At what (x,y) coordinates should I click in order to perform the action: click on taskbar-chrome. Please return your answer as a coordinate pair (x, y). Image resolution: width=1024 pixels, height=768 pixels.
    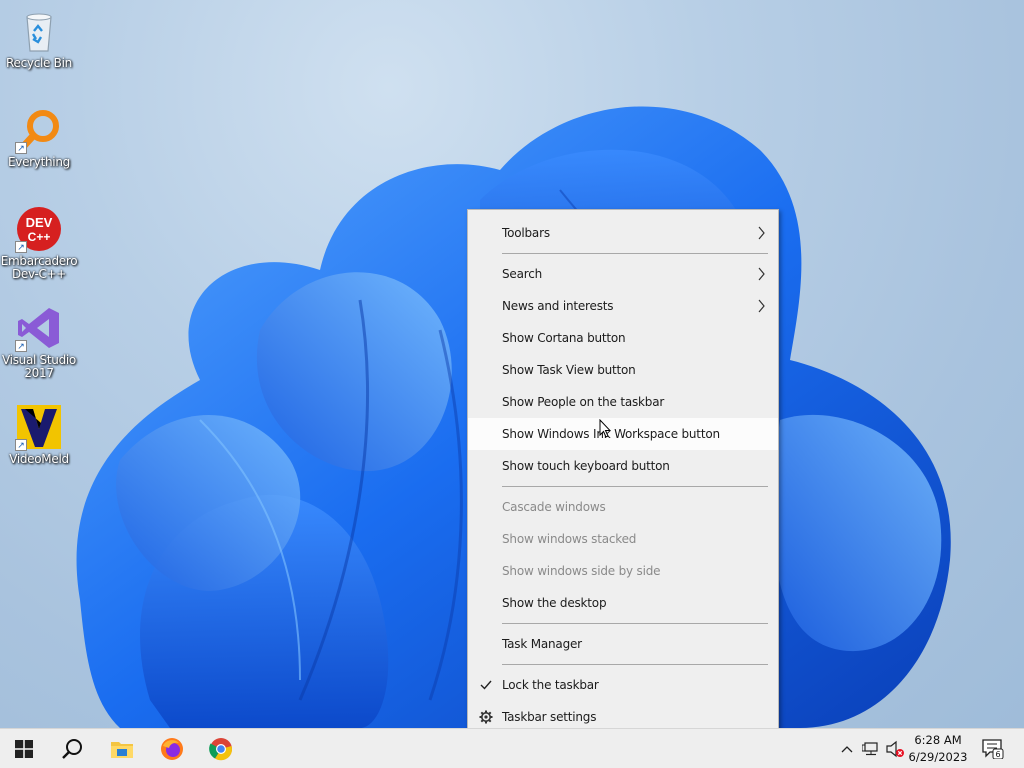
    Looking at the image, I should click on (221, 748).